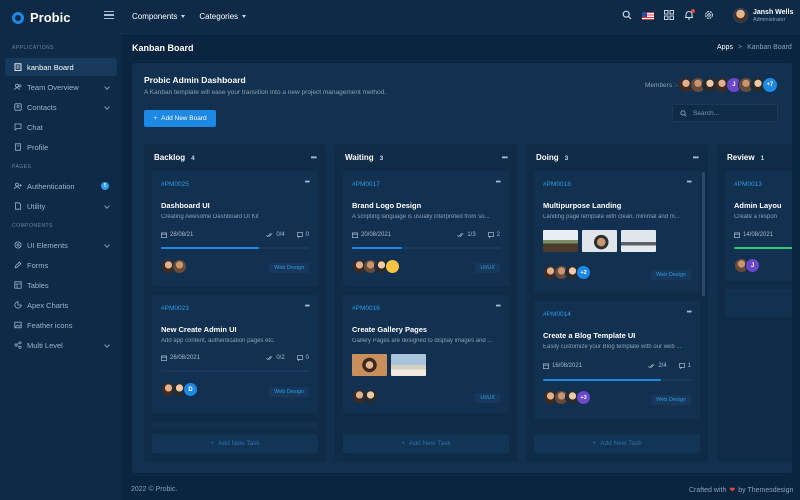 The image size is (800, 500). I want to click on sidebar-item-label: UI Elements, so click(47, 245).